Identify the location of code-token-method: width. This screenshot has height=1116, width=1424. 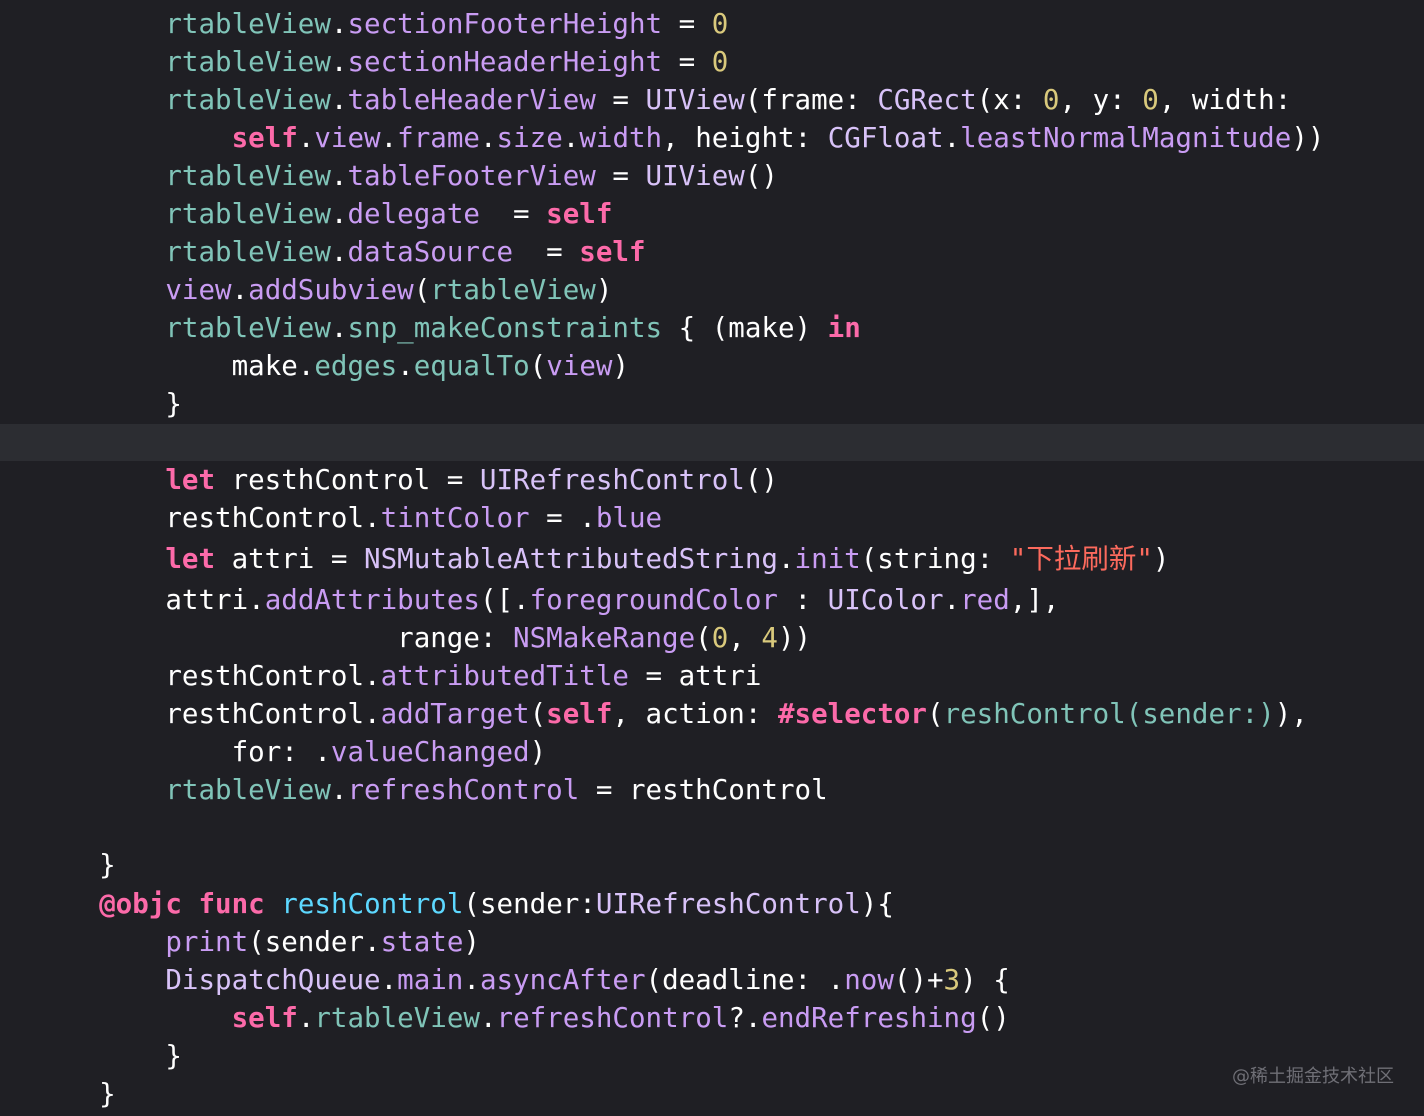
(621, 138).